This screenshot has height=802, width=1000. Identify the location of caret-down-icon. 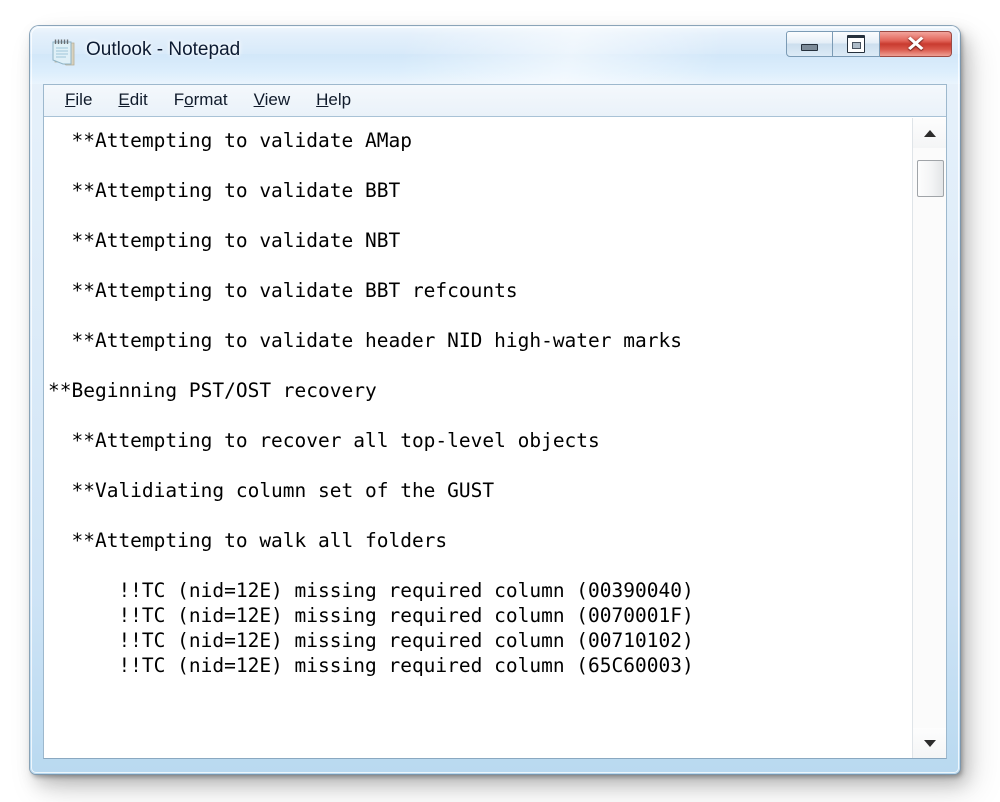
(929, 743).